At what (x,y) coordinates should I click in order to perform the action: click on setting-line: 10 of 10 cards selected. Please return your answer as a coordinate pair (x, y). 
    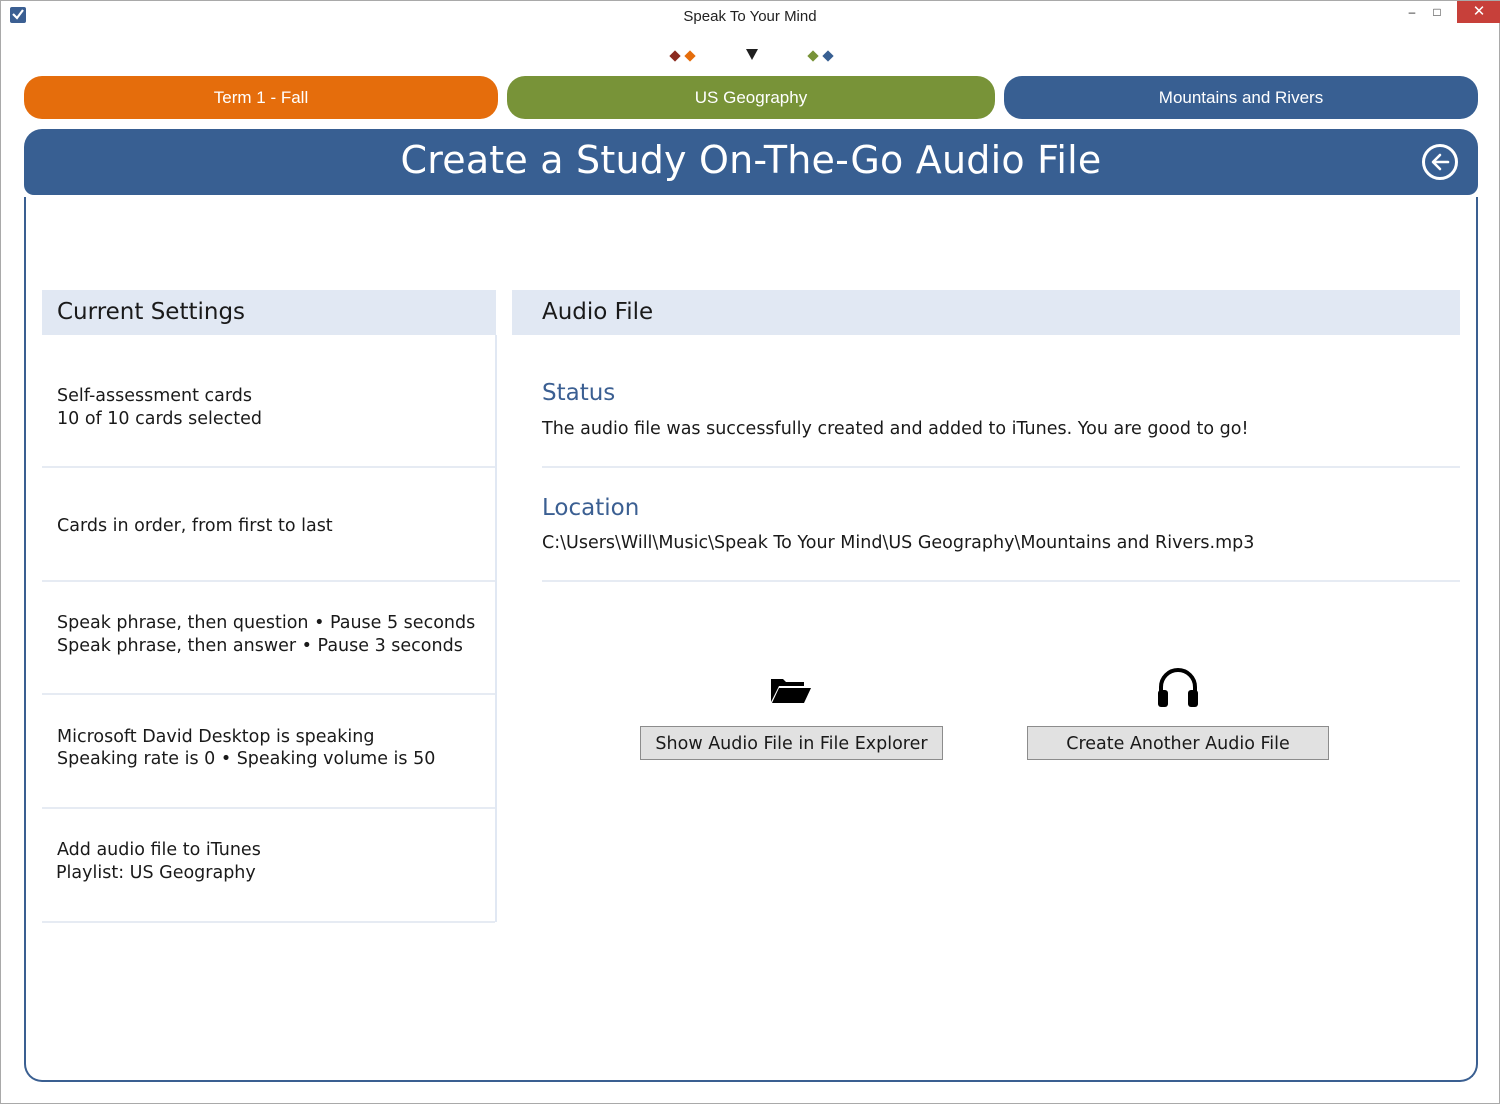
    Looking at the image, I should click on (159, 419).